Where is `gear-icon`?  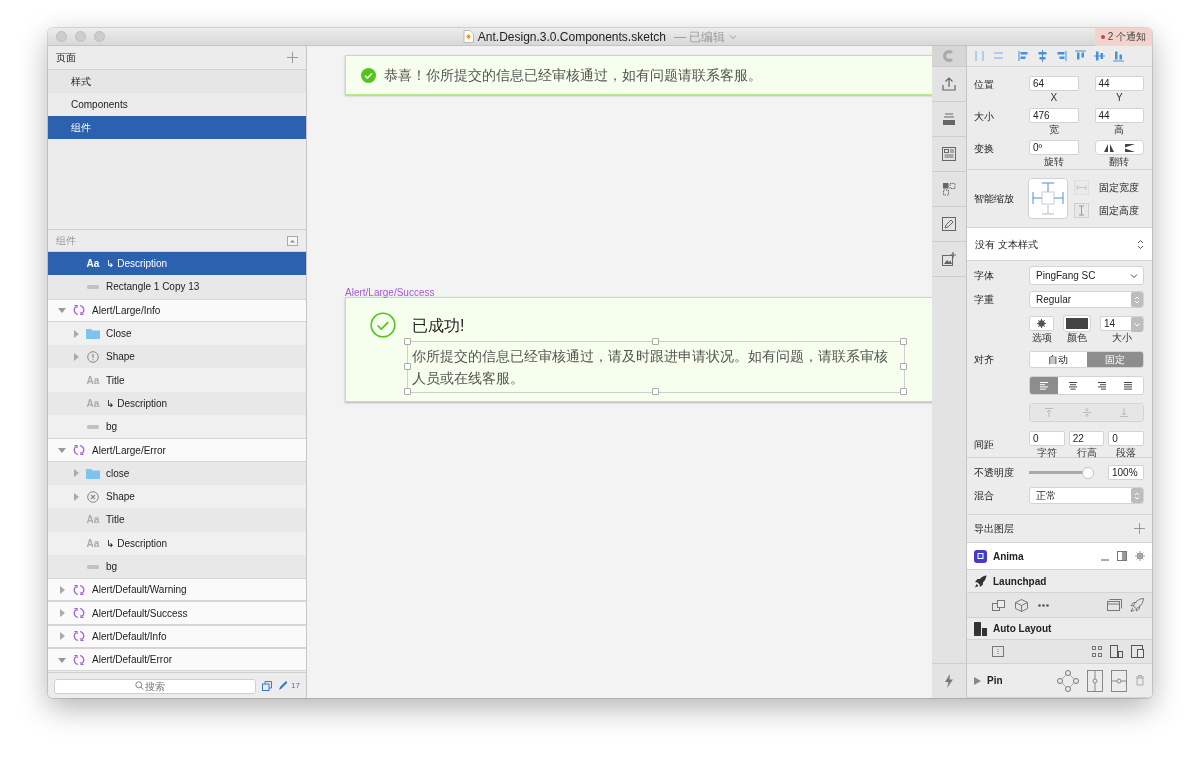 gear-icon is located at coordinates (1140, 556).